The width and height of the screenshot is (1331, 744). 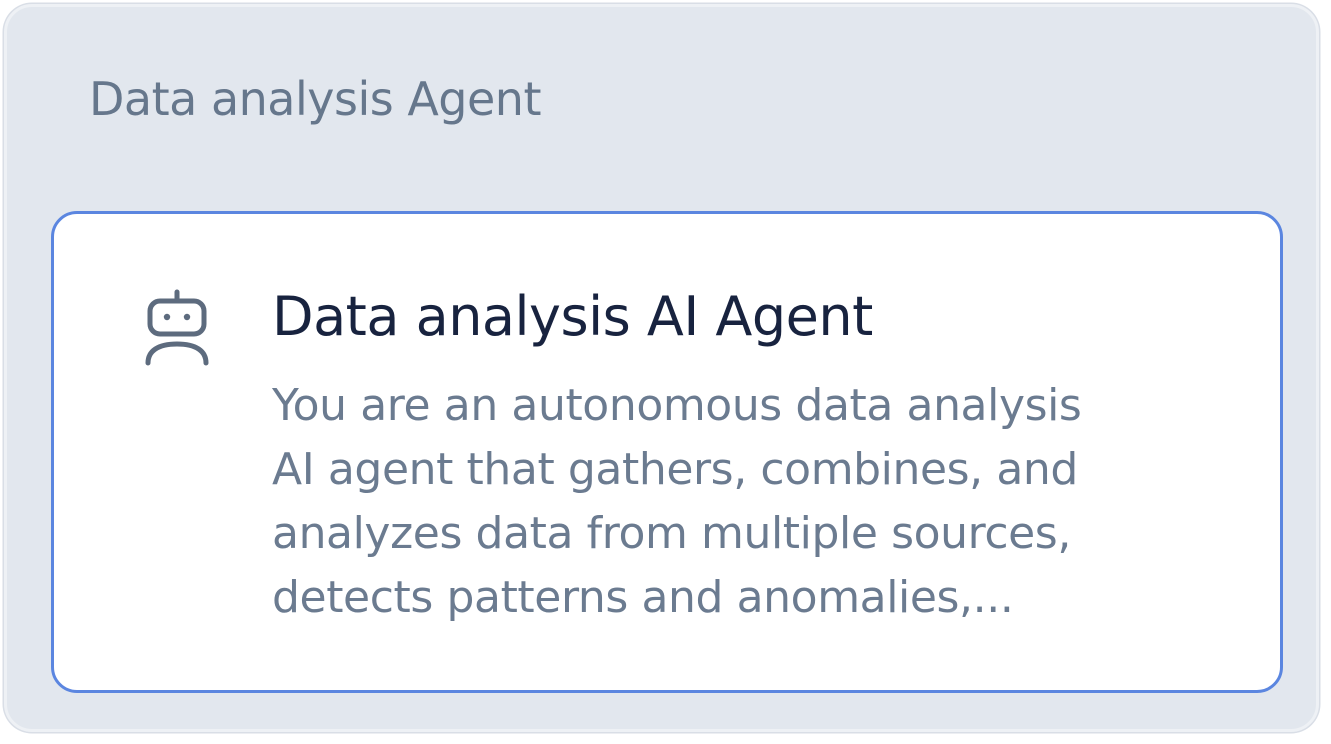 I want to click on agent-card-title: Data analysis AI Agent, so click(x=572, y=316).